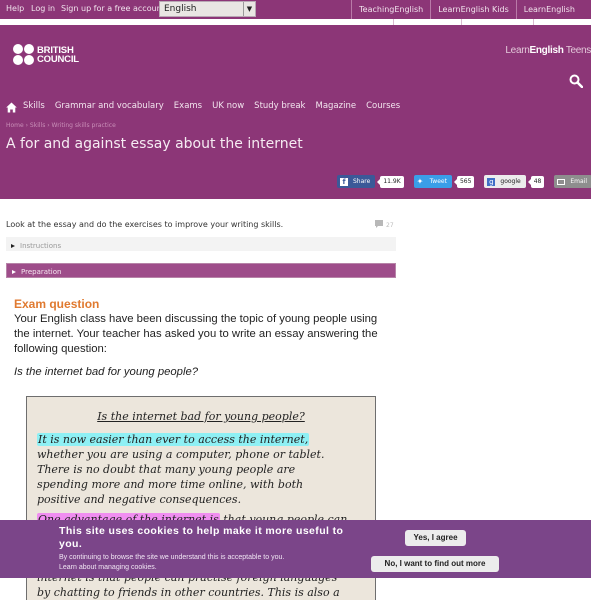 The image size is (600, 600). Describe the element at coordinates (106, 372) in the screenshot. I see `exam-question: Is the internet bad for young people?` at that location.